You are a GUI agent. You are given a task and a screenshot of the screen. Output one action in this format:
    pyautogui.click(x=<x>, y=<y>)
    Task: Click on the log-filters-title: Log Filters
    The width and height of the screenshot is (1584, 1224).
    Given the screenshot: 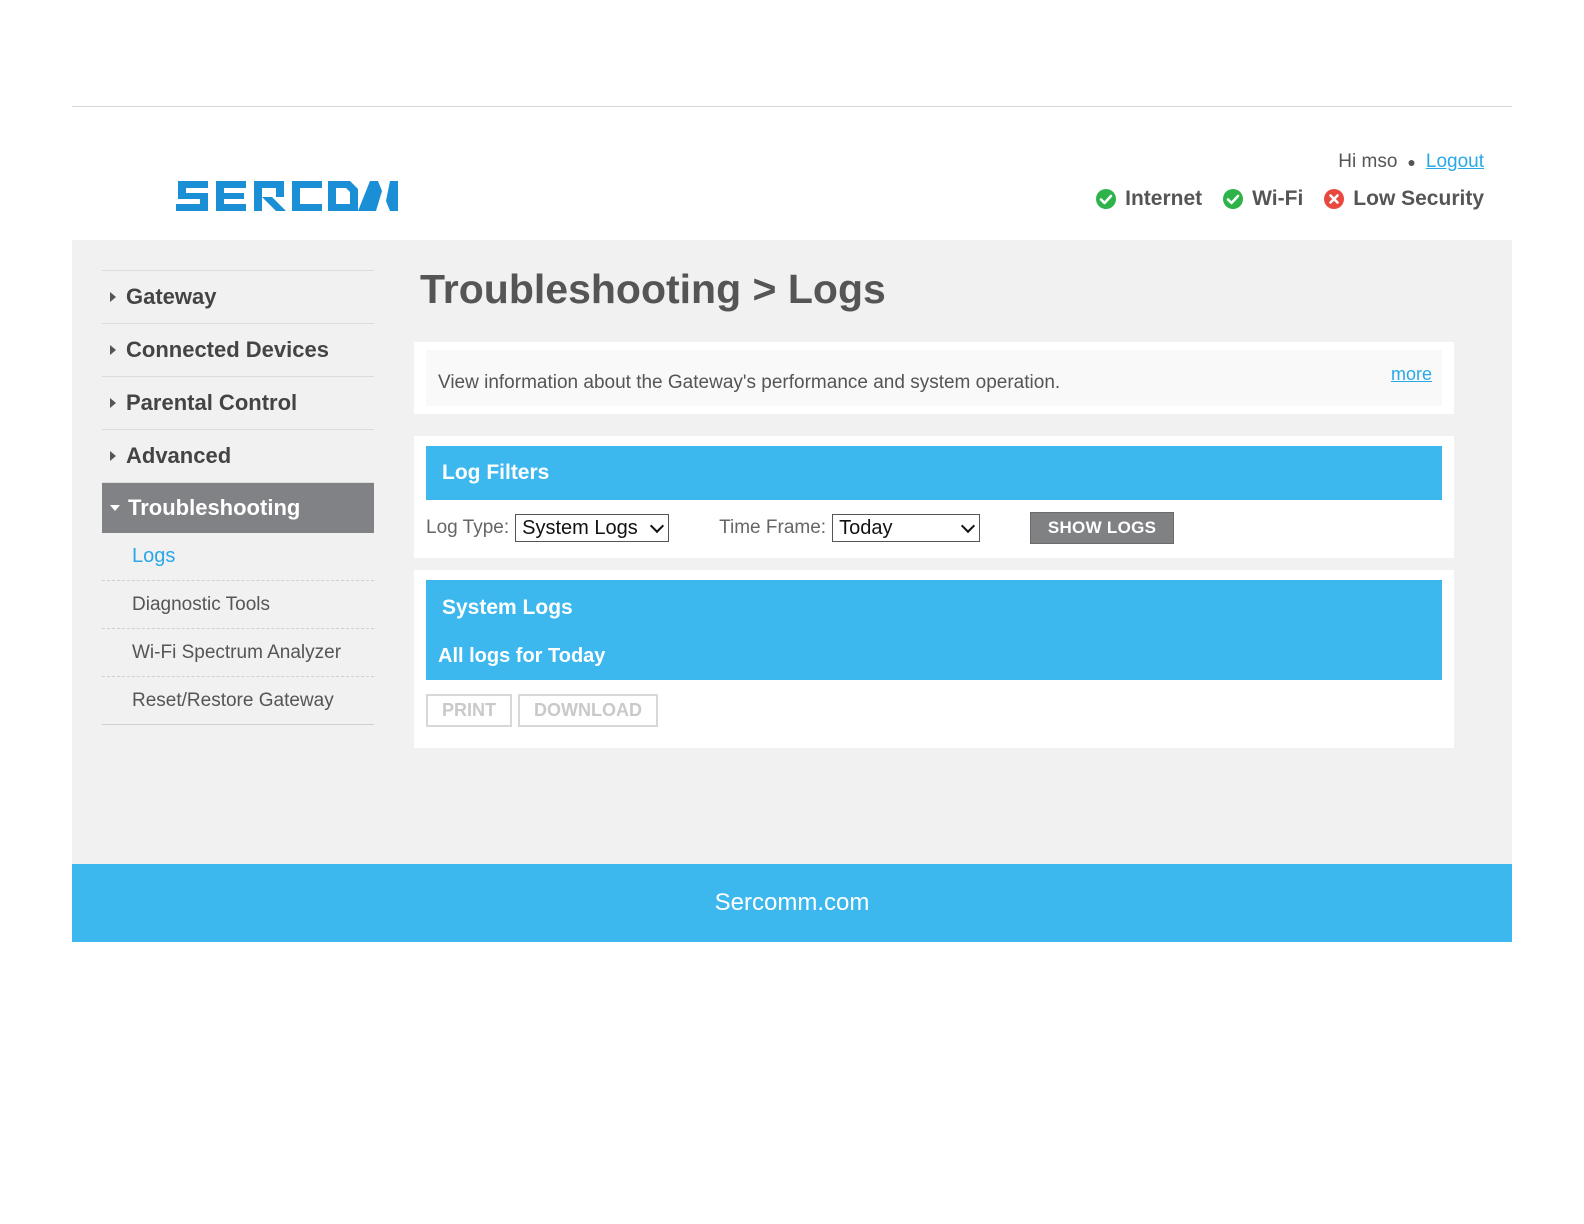 What is the action you would take?
    pyautogui.click(x=496, y=472)
    